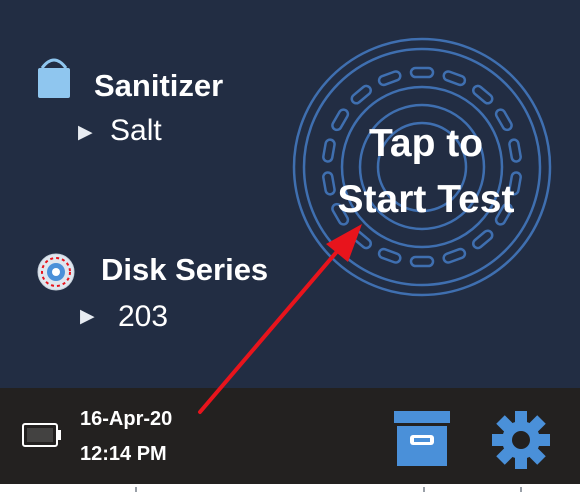 The height and width of the screenshot is (492, 580). What do you see at coordinates (159, 85) in the screenshot?
I see `sanitizer-label: Sanitizer` at bounding box center [159, 85].